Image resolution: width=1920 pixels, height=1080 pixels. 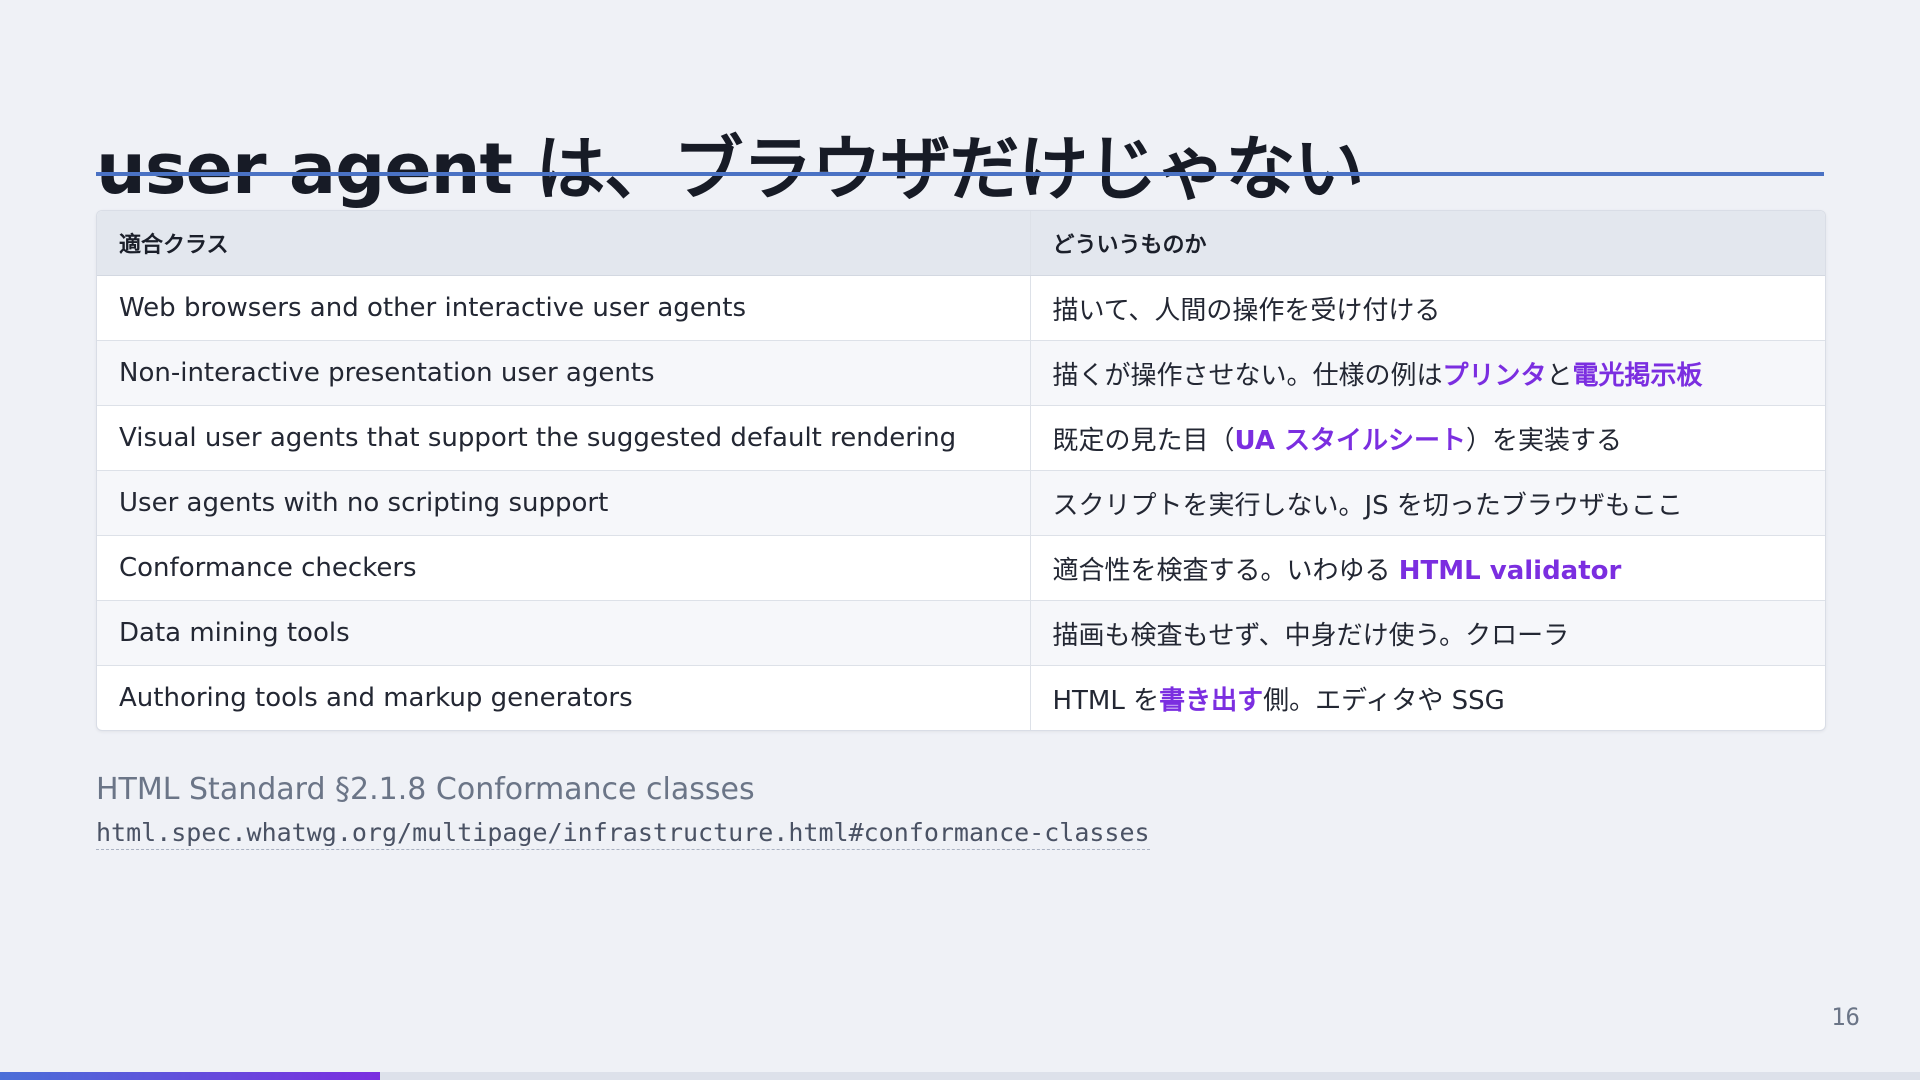 I want to click on description-text: 描画も検査もせず、中身だけ使う。クローラ, so click(x=1311, y=635).